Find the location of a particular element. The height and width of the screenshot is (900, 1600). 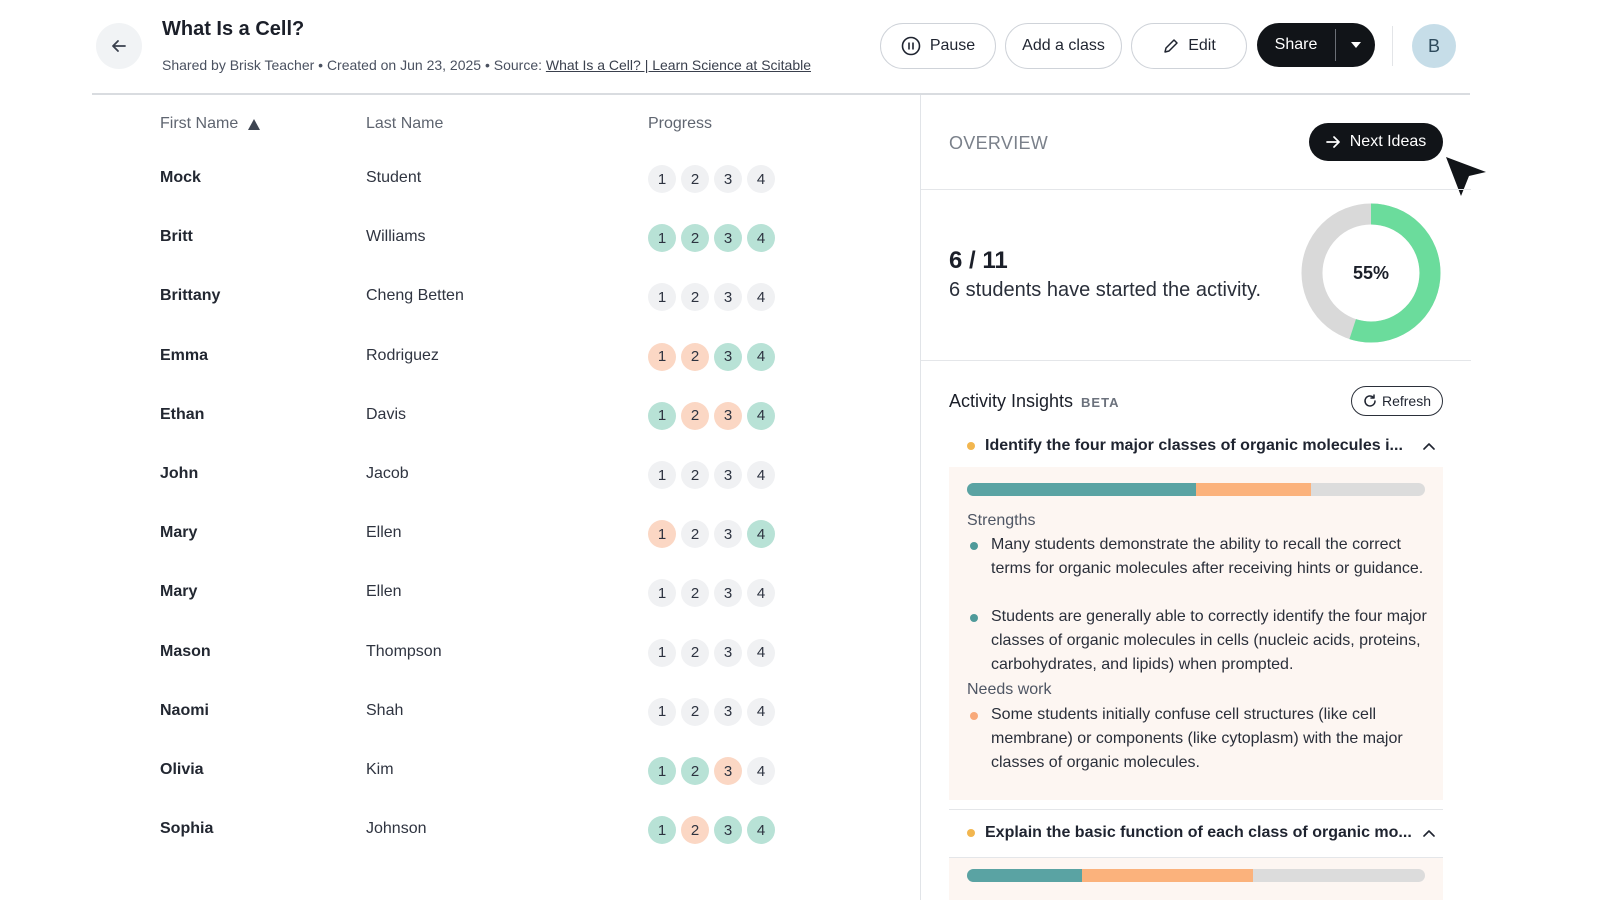

next-ideas-label: Next Ideas is located at coordinates (1388, 141).